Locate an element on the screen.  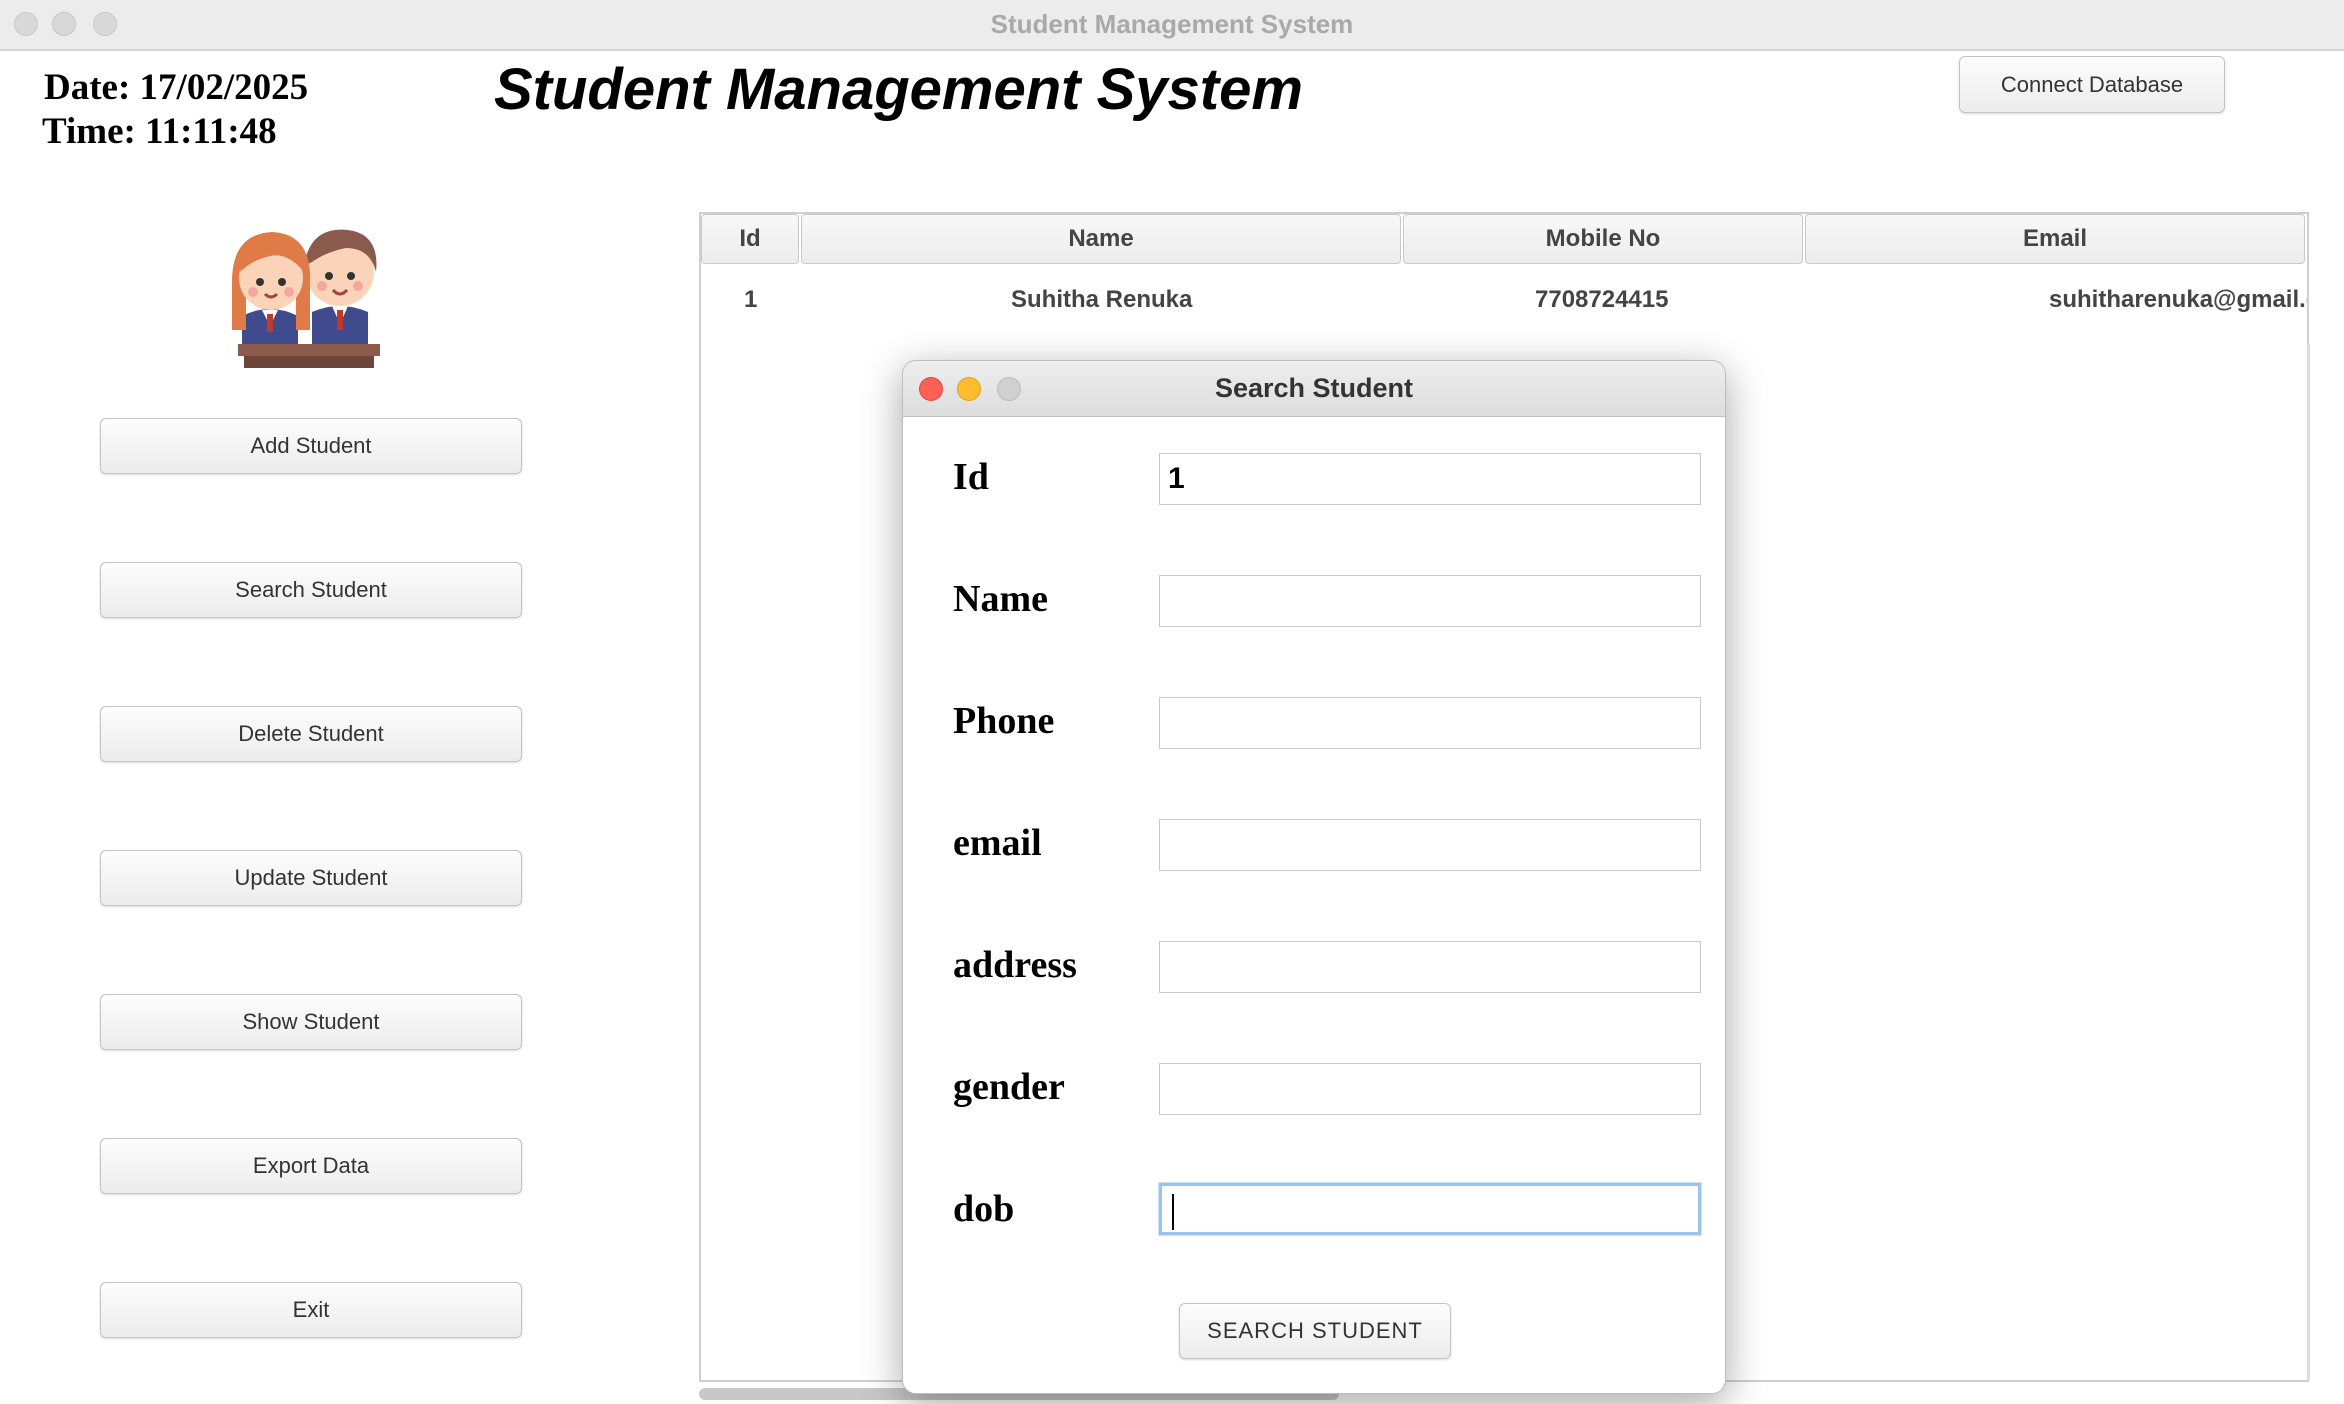
dob-label: dob is located at coordinates (984, 1209).